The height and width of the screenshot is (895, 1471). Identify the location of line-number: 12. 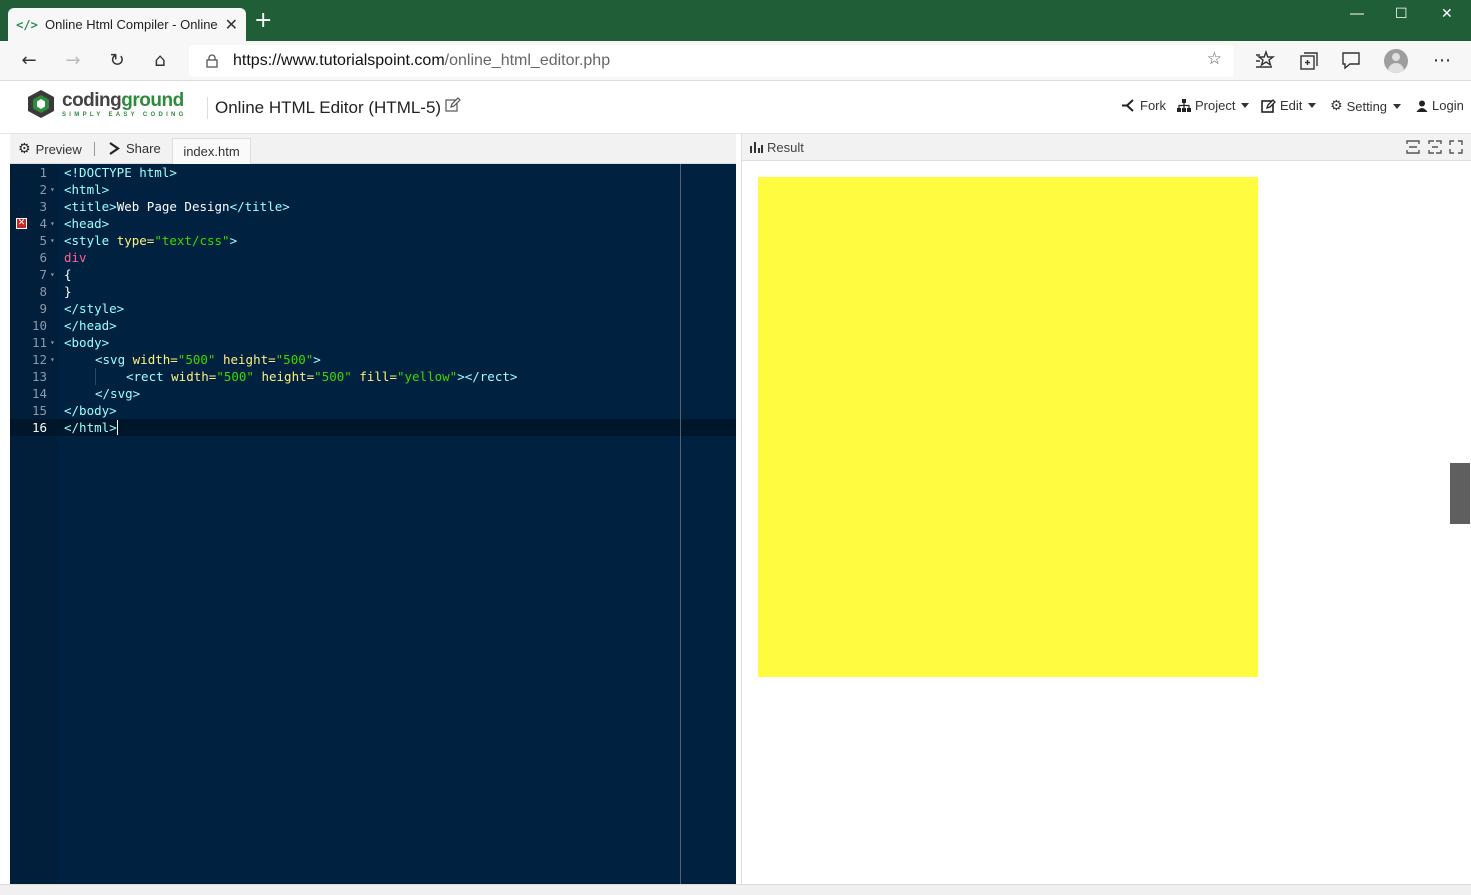
(39, 359).